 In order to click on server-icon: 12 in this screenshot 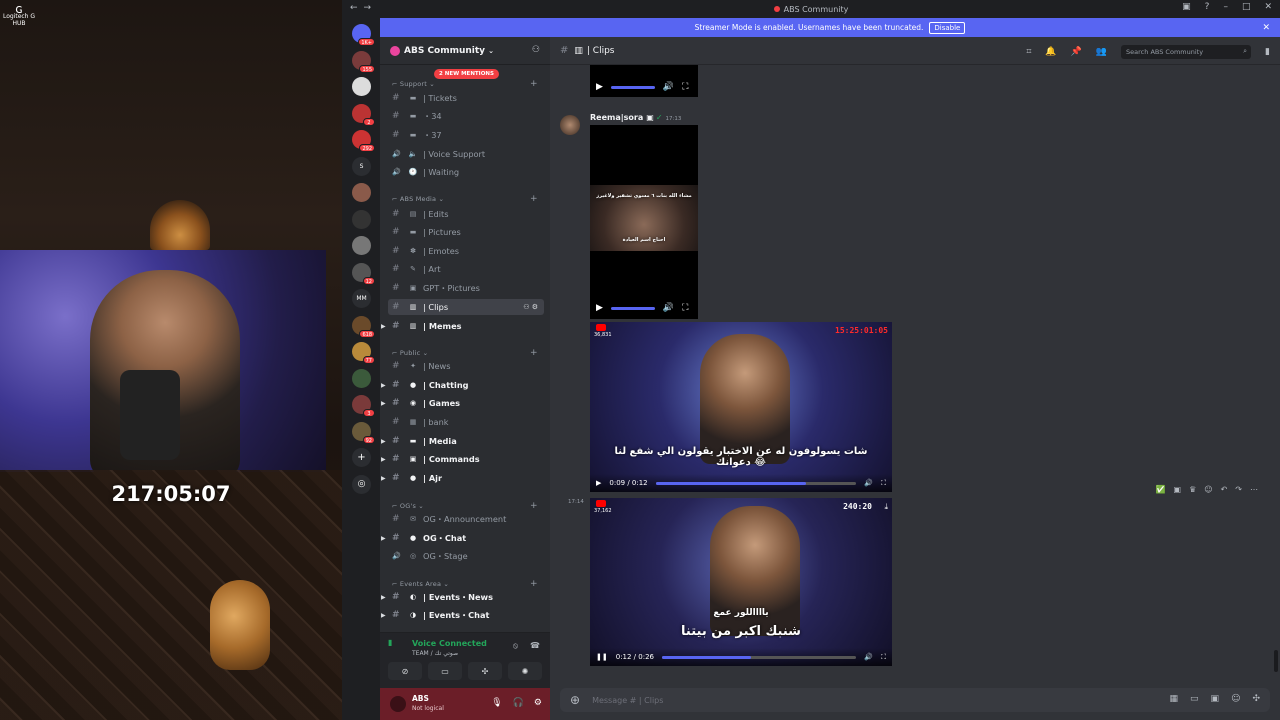, I will do `click(363, 273)`.